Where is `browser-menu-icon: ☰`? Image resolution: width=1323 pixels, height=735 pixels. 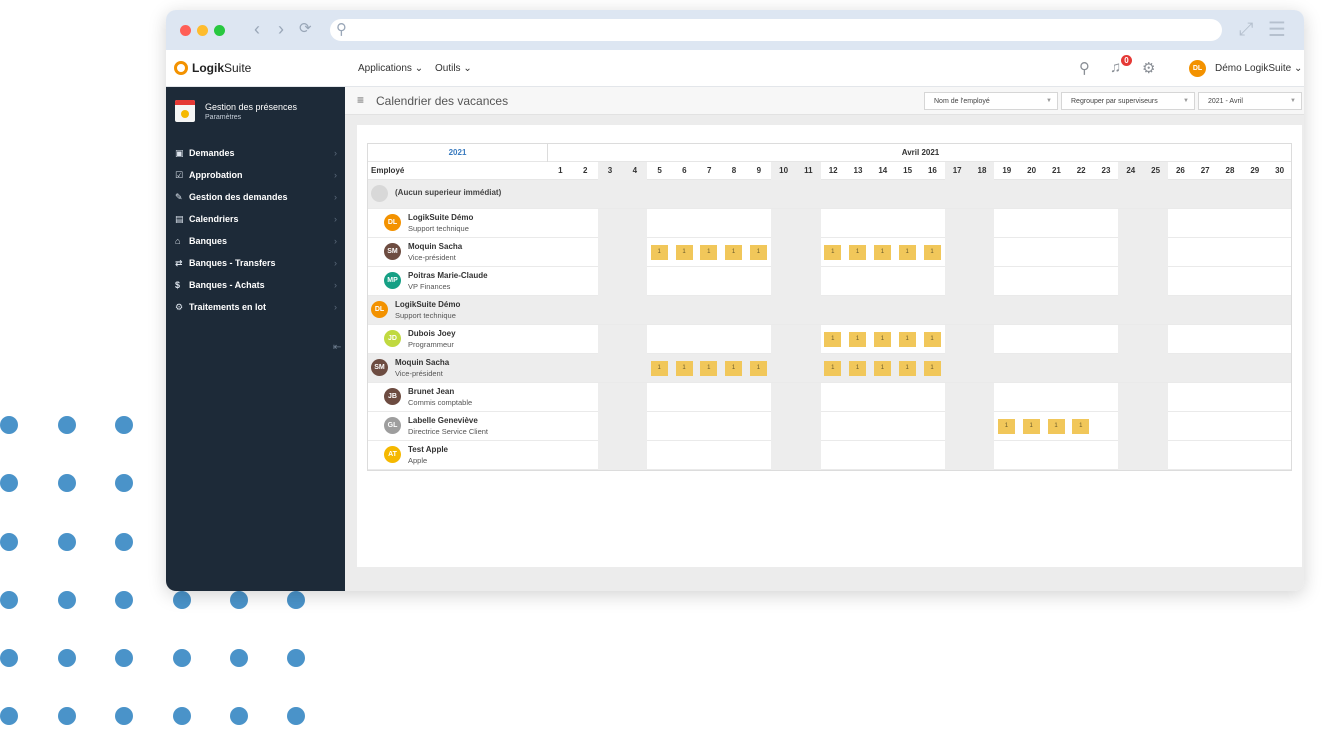 browser-menu-icon: ☰ is located at coordinates (1277, 29).